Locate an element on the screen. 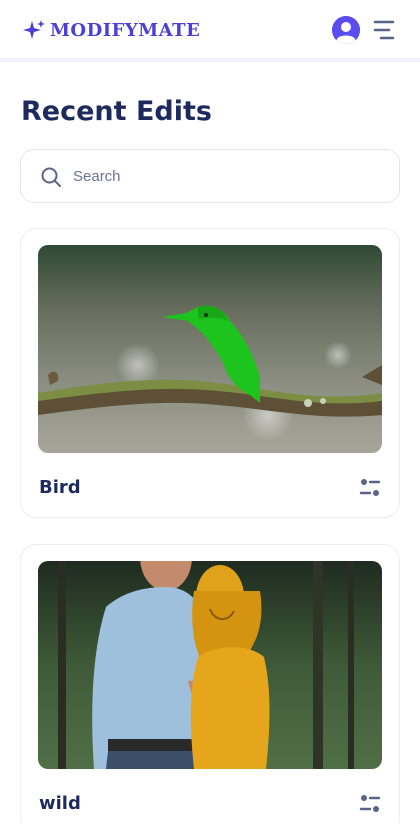 The width and height of the screenshot is (420, 824). search-input is located at coordinates (228, 176).